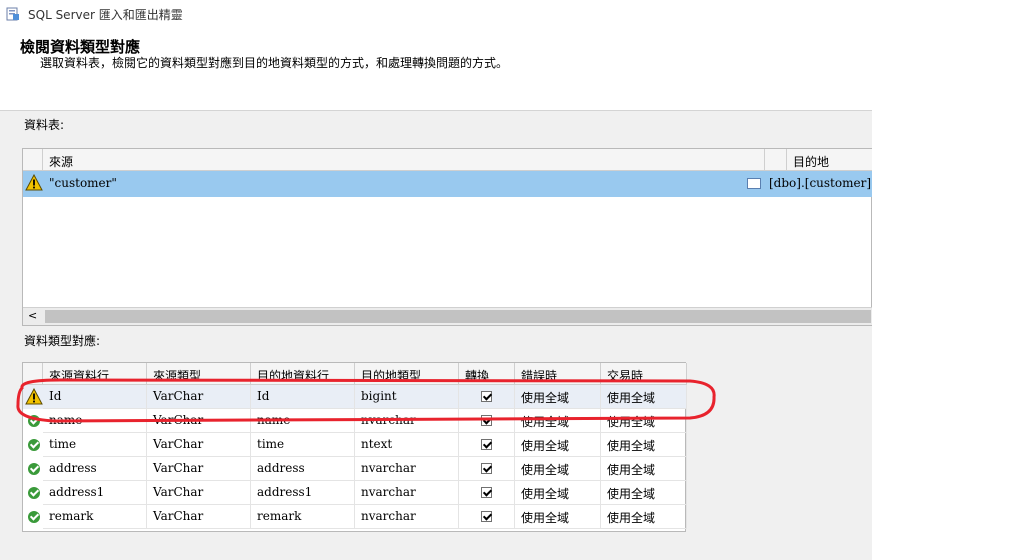 The height and width of the screenshot is (560, 1024). I want to click on red-annotation-overlay, so click(366, 400).